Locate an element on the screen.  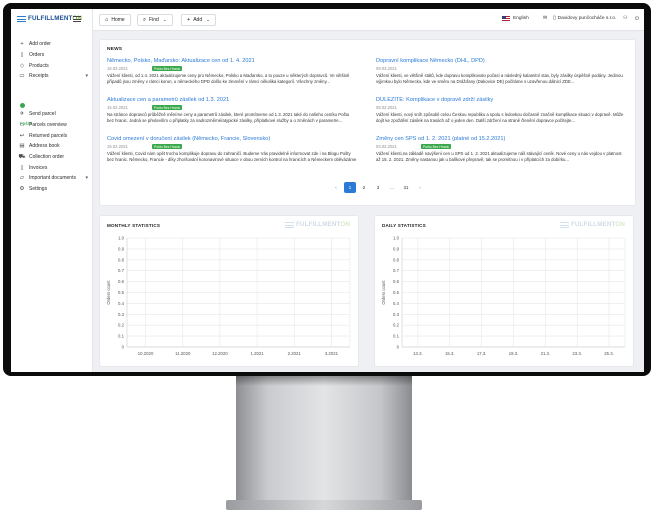
tag-icon: ◇ is located at coordinates (22, 65).